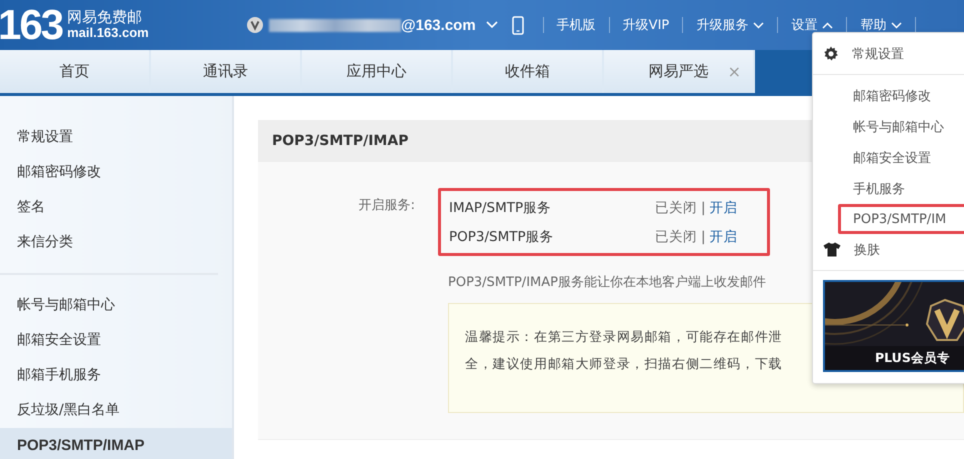 This screenshot has height=459, width=964. I want to click on notice-text: 温馨提示：在第三方登录网易邮箱，可能存在邮件泄, so click(623, 338).